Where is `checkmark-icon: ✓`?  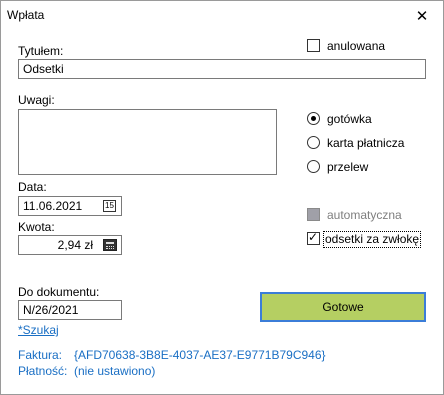 checkmark-icon: ✓ is located at coordinates (313, 237).